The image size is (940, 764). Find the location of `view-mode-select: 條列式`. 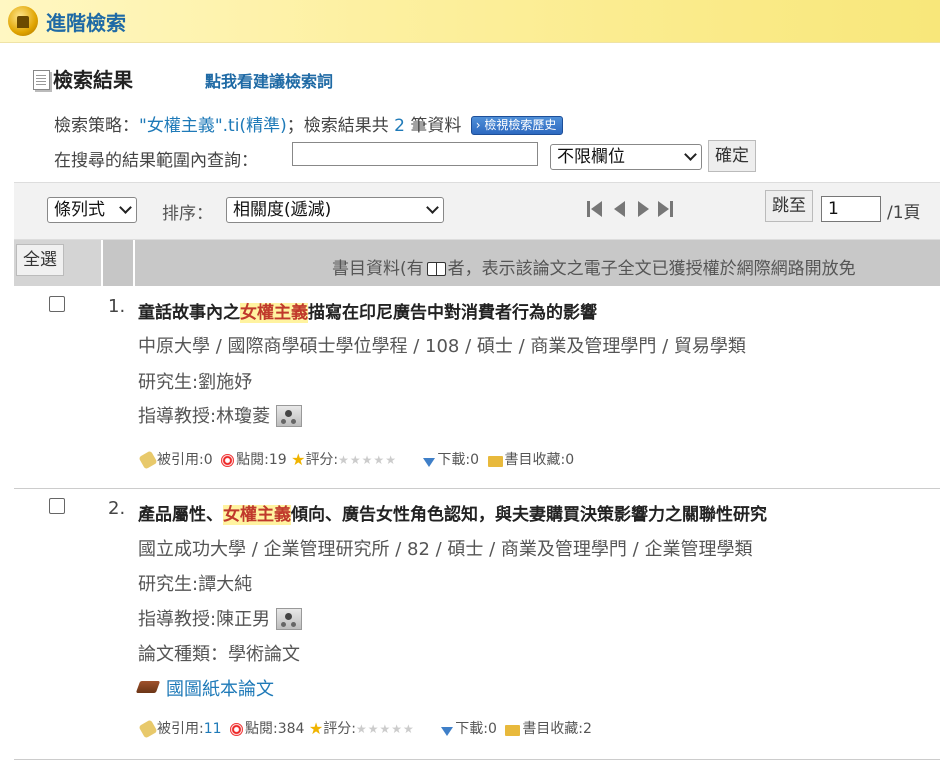

view-mode-select: 條列式 is located at coordinates (92, 210).